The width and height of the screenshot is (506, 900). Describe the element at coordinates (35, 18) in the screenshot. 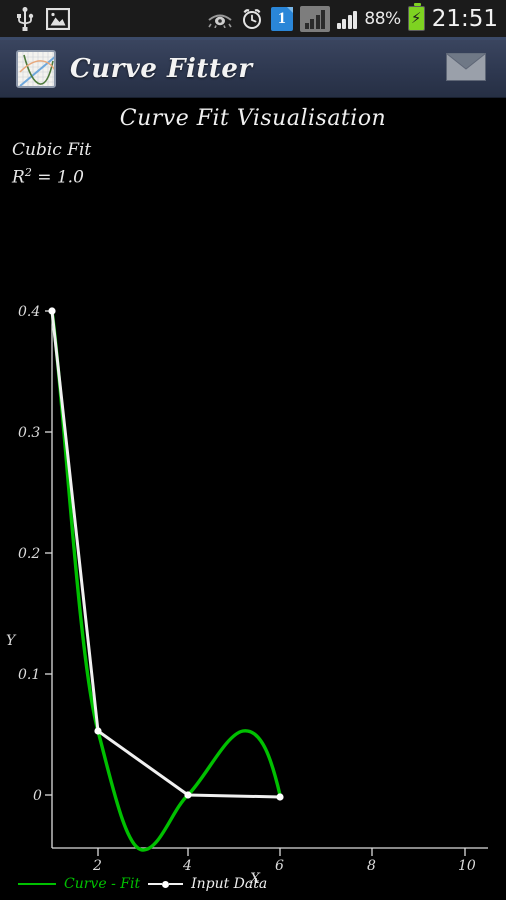

I see `status-bar-left-icons` at that location.